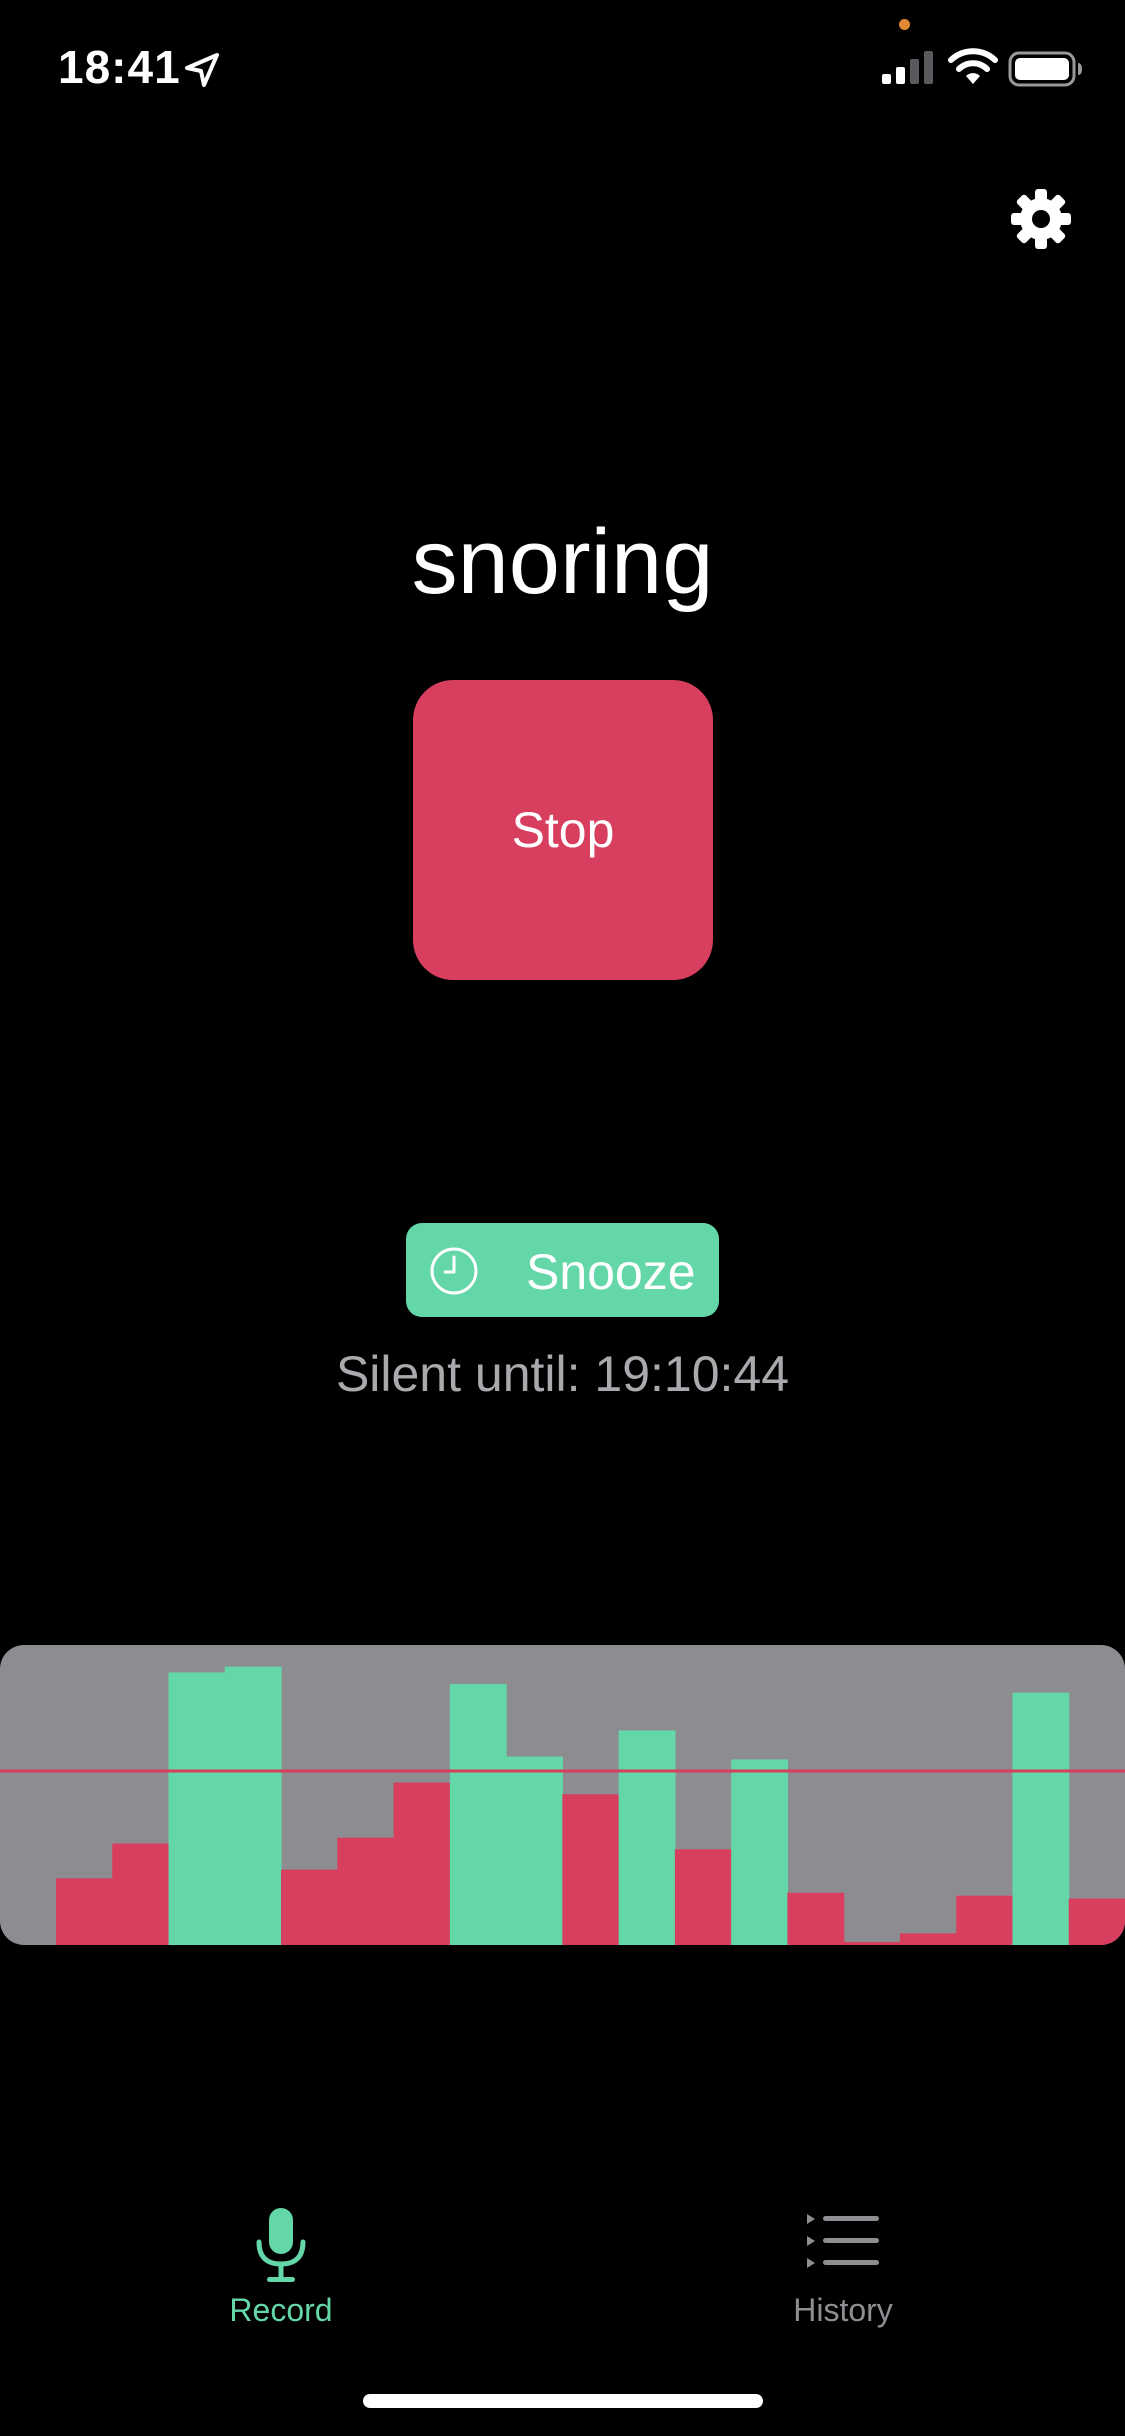 This screenshot has height=2436, width=1125. What do you see at coordinates (562, 562) in the screenshot?
I see `detected-sound-label: snoring` at bounding box center [562, 562].